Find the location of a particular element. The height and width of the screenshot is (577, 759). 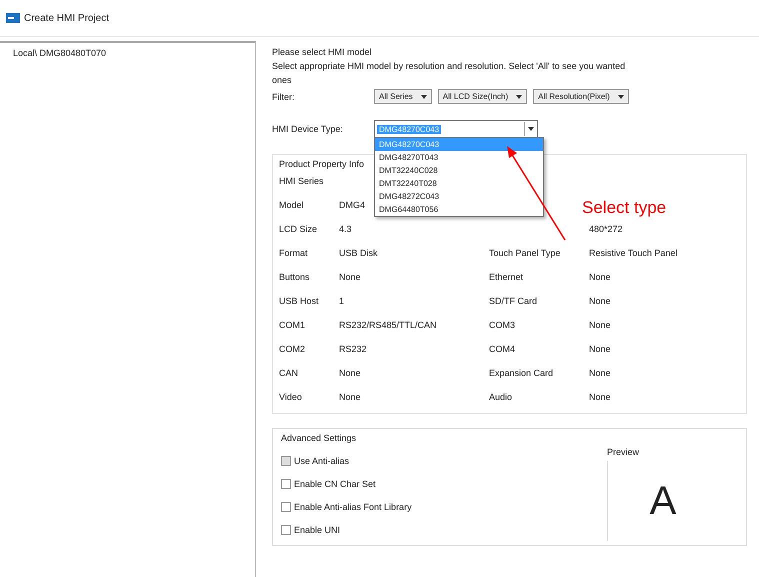

description: Select appropriate HMI model by resolution and resolution. Select 'All' to see you wanted is located at coordinates (449, 66).